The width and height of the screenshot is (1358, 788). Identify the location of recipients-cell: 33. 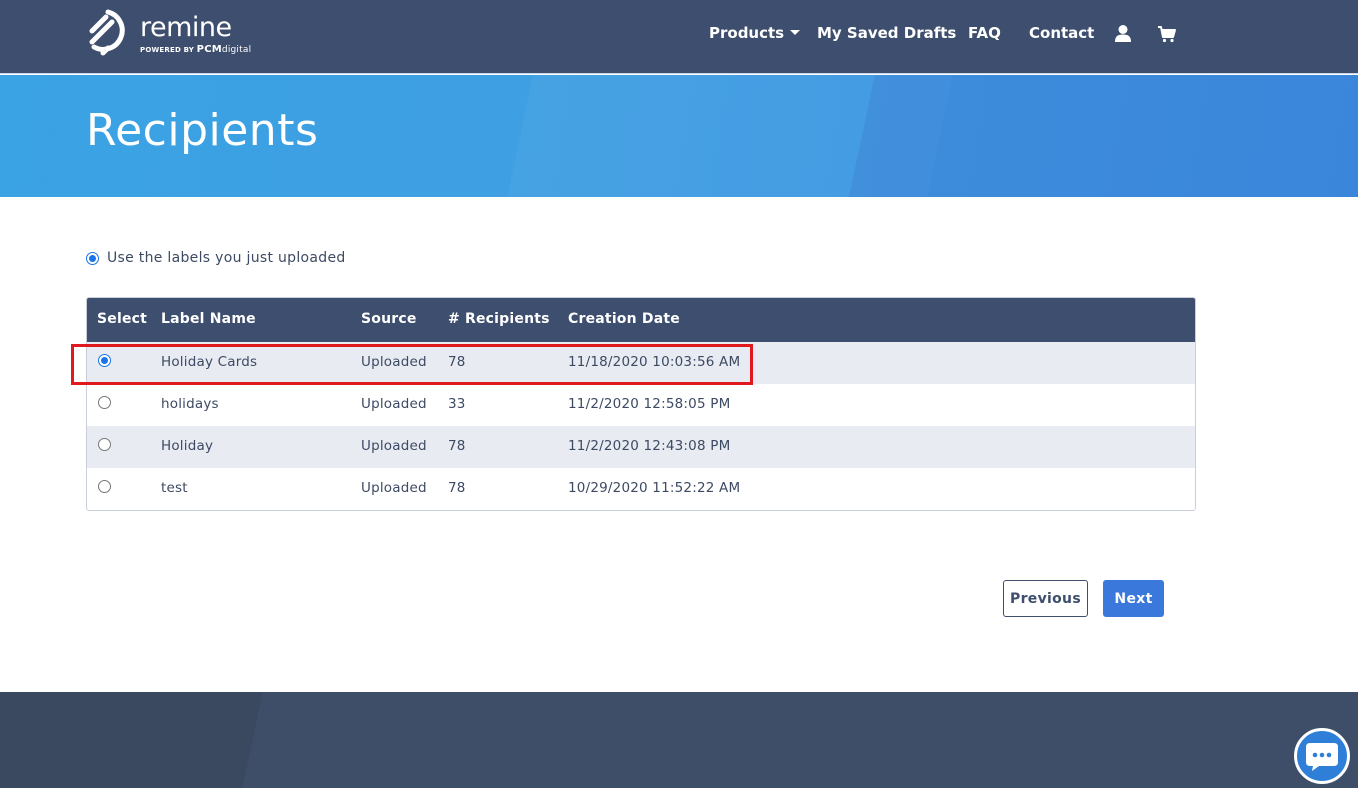
(457, 404).